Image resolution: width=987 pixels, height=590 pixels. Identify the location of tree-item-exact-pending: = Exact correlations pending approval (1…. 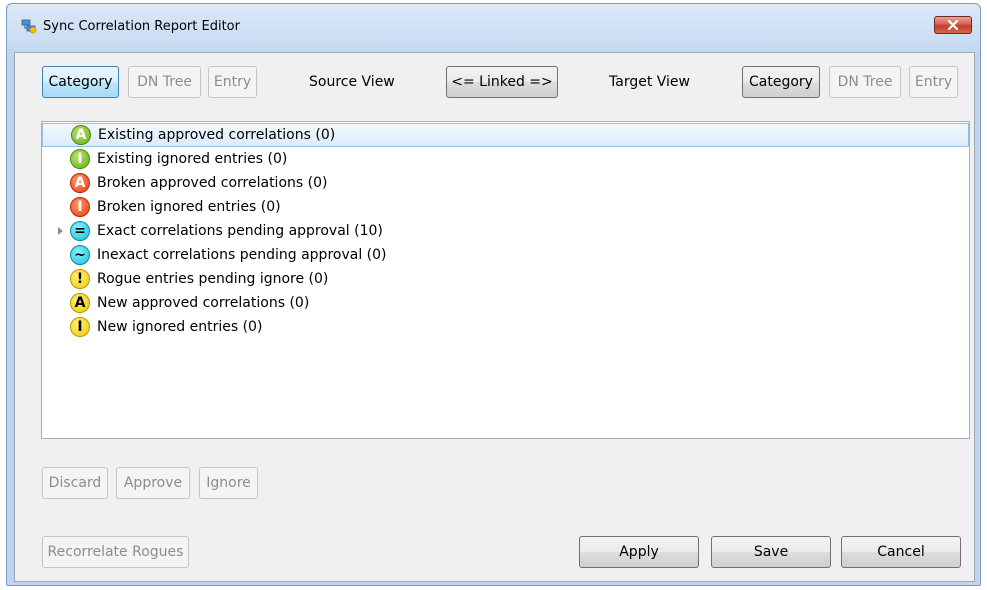
(505, 231).